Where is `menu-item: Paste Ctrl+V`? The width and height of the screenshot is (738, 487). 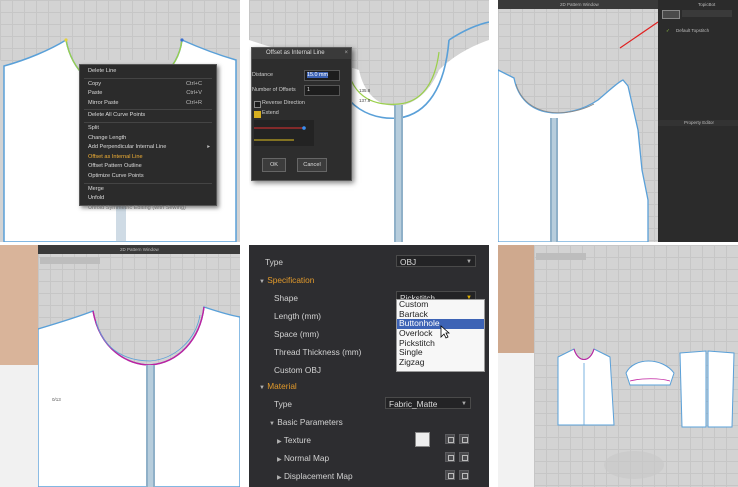 menu-item: Paste Ctrl+V is located at coordinates (148, 94).